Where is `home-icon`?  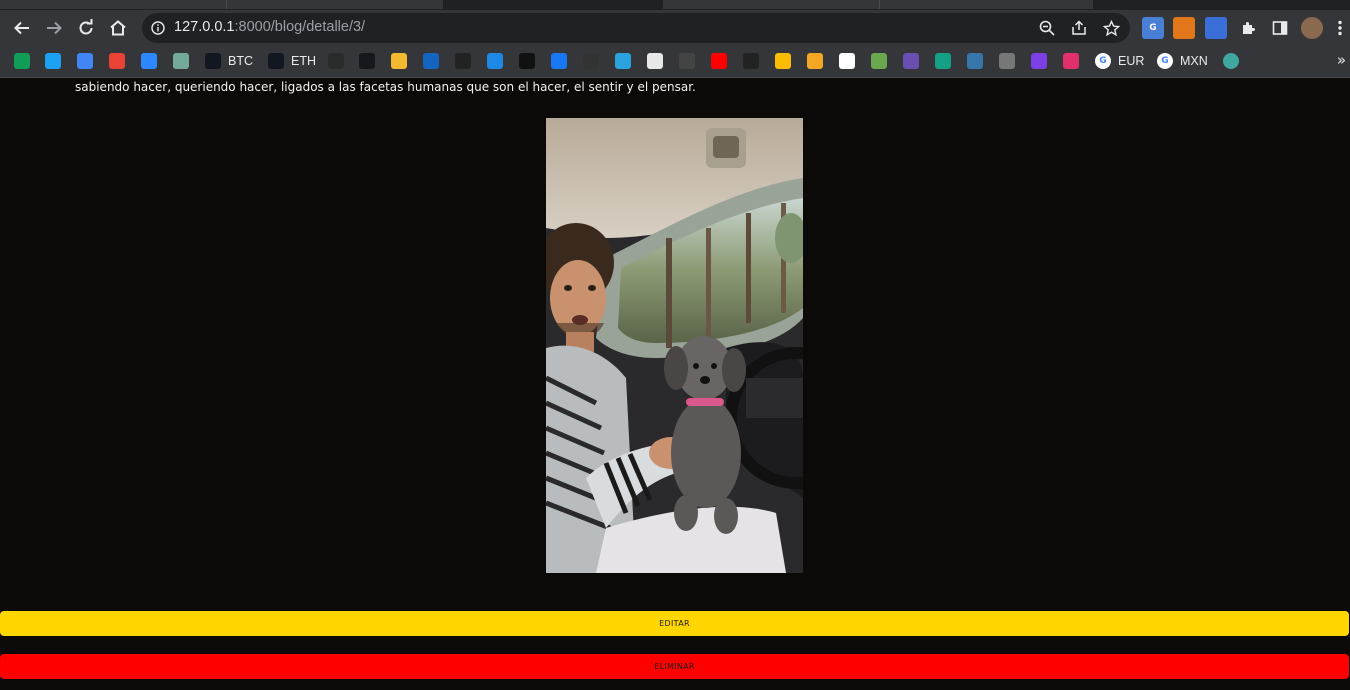 home-icon is located at coordinates (118, 28).